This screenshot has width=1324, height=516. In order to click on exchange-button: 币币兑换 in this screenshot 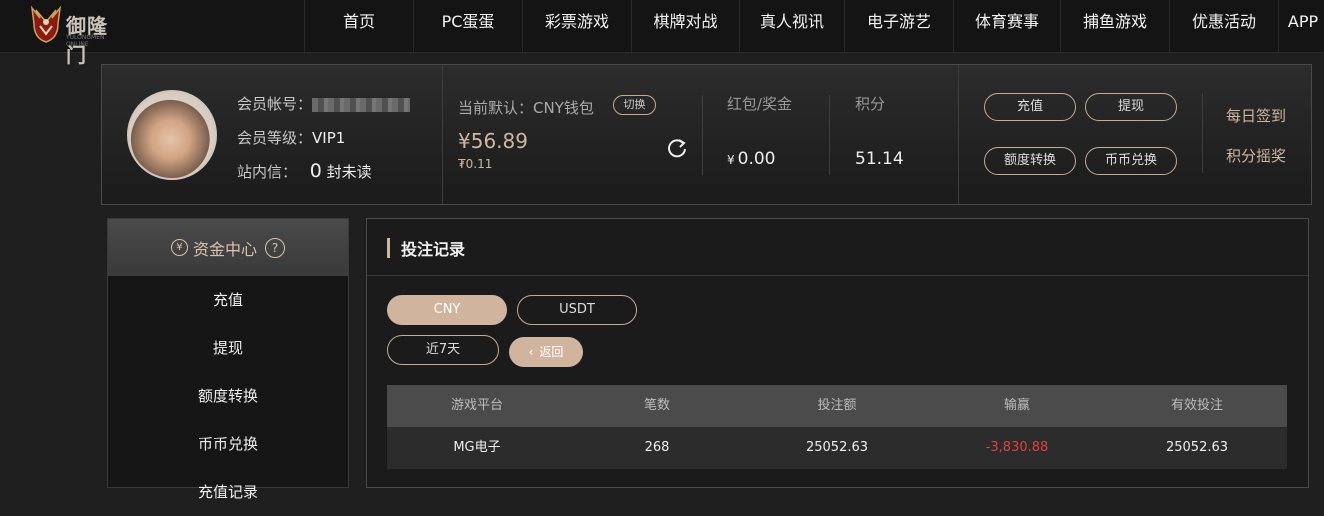, I will do `click(1131, 161)`.